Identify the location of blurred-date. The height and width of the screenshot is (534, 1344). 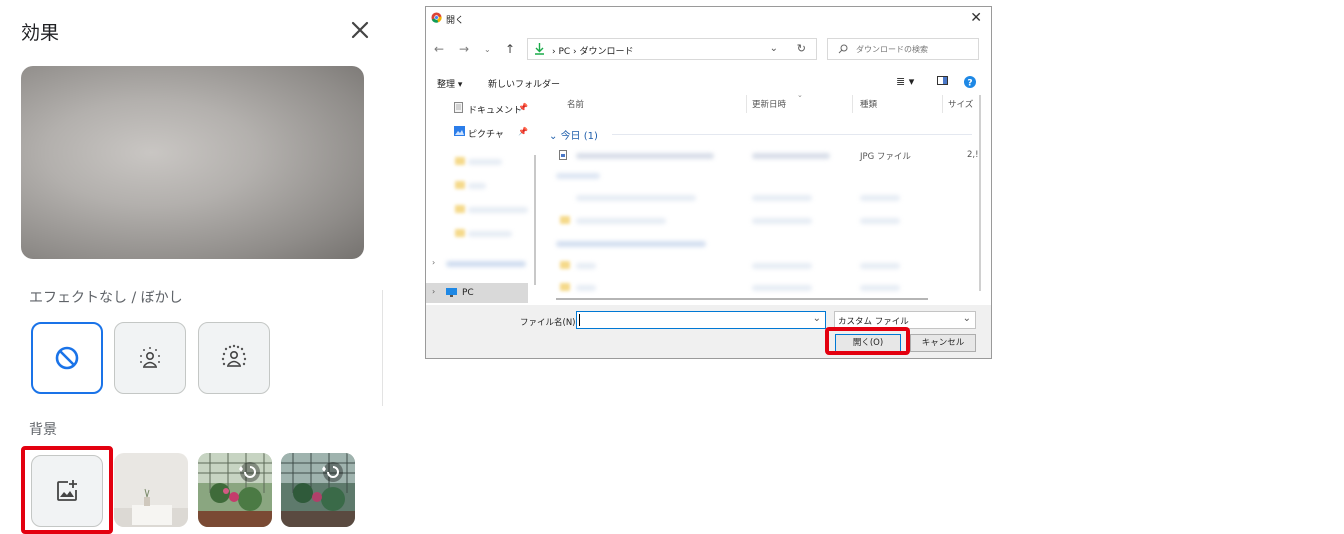
(791, 156).